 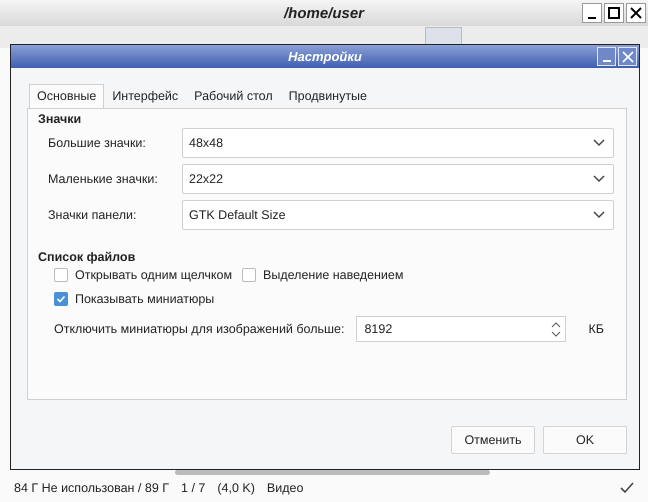 I want to click on close-button, so click(x=636, y=13).